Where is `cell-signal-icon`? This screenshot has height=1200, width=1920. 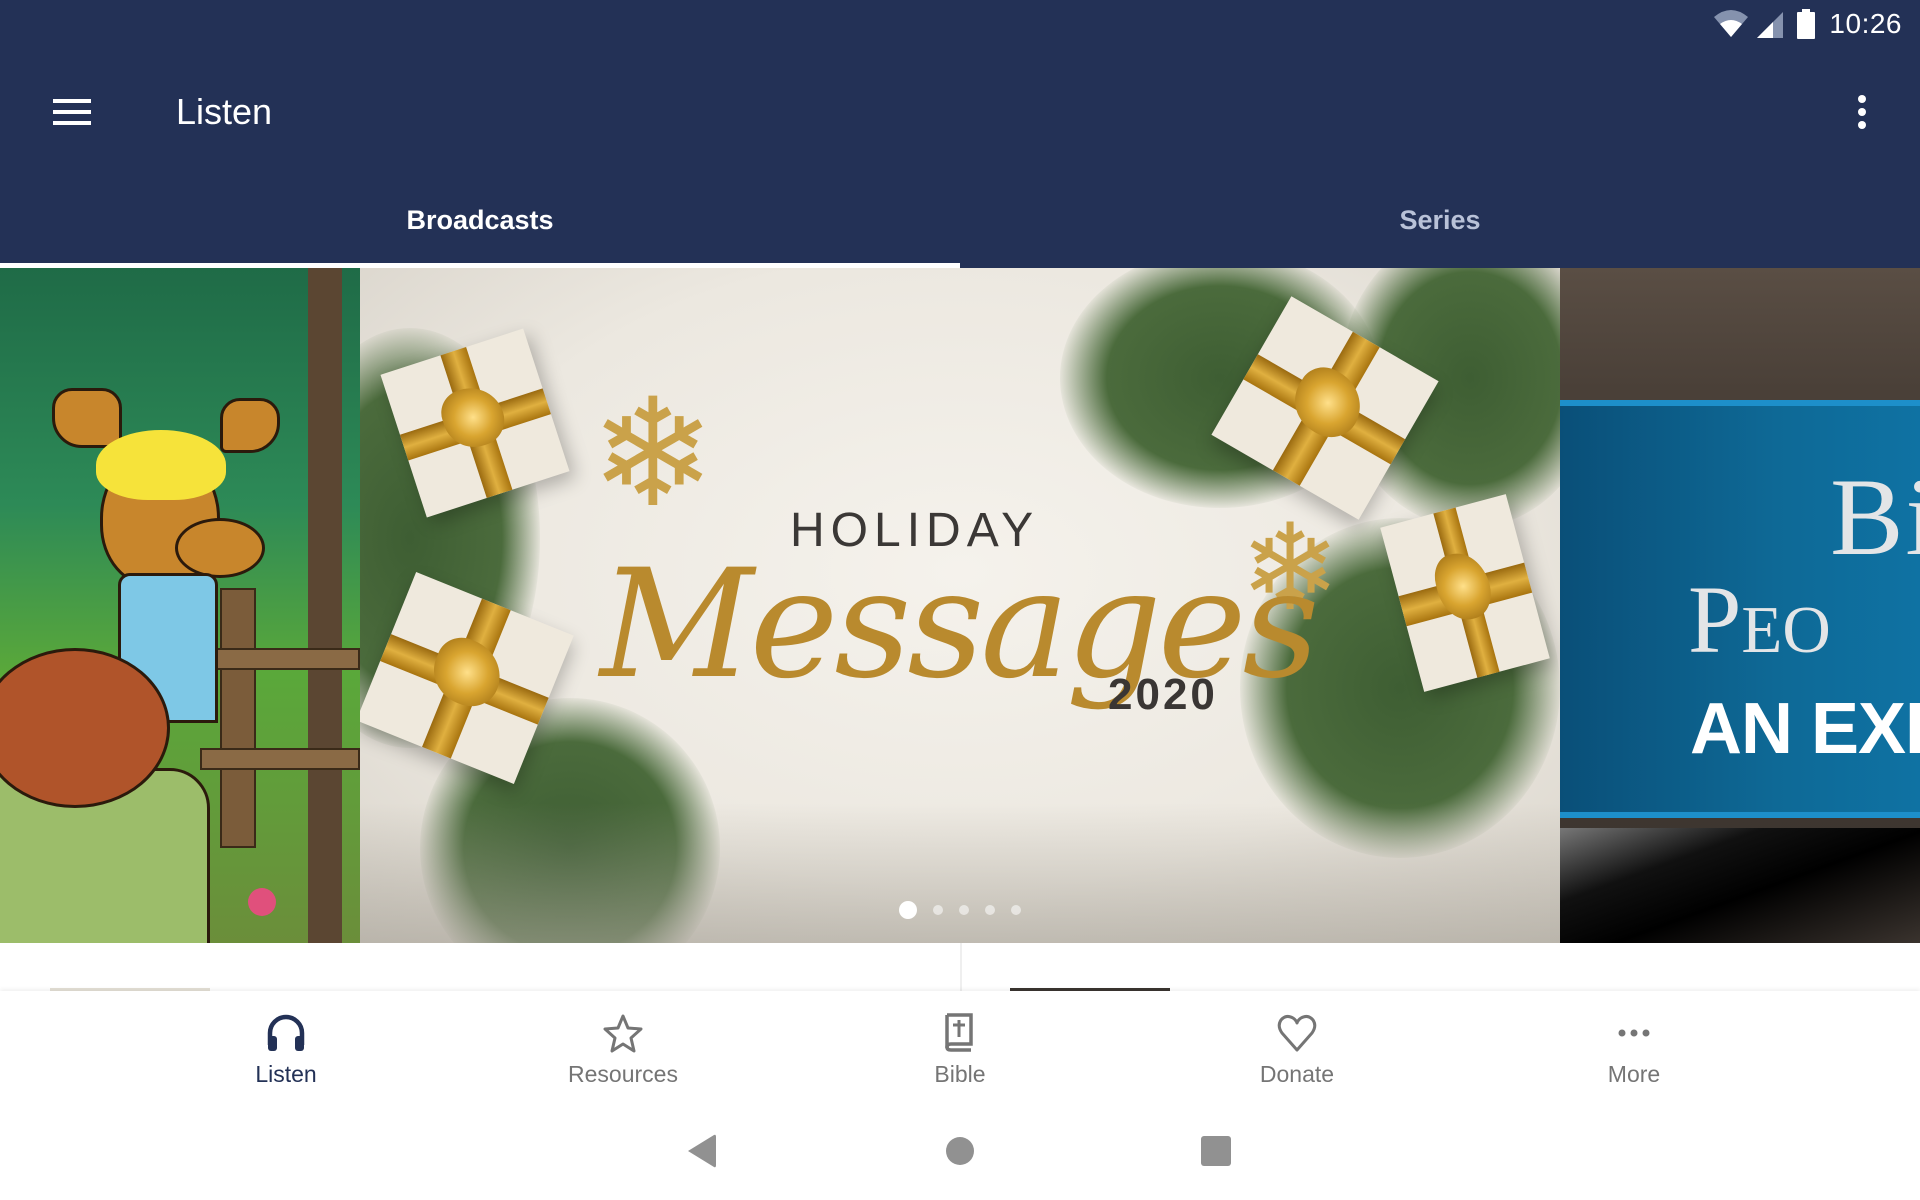 cell-signal-icon is located at coordinates (1770, 25).